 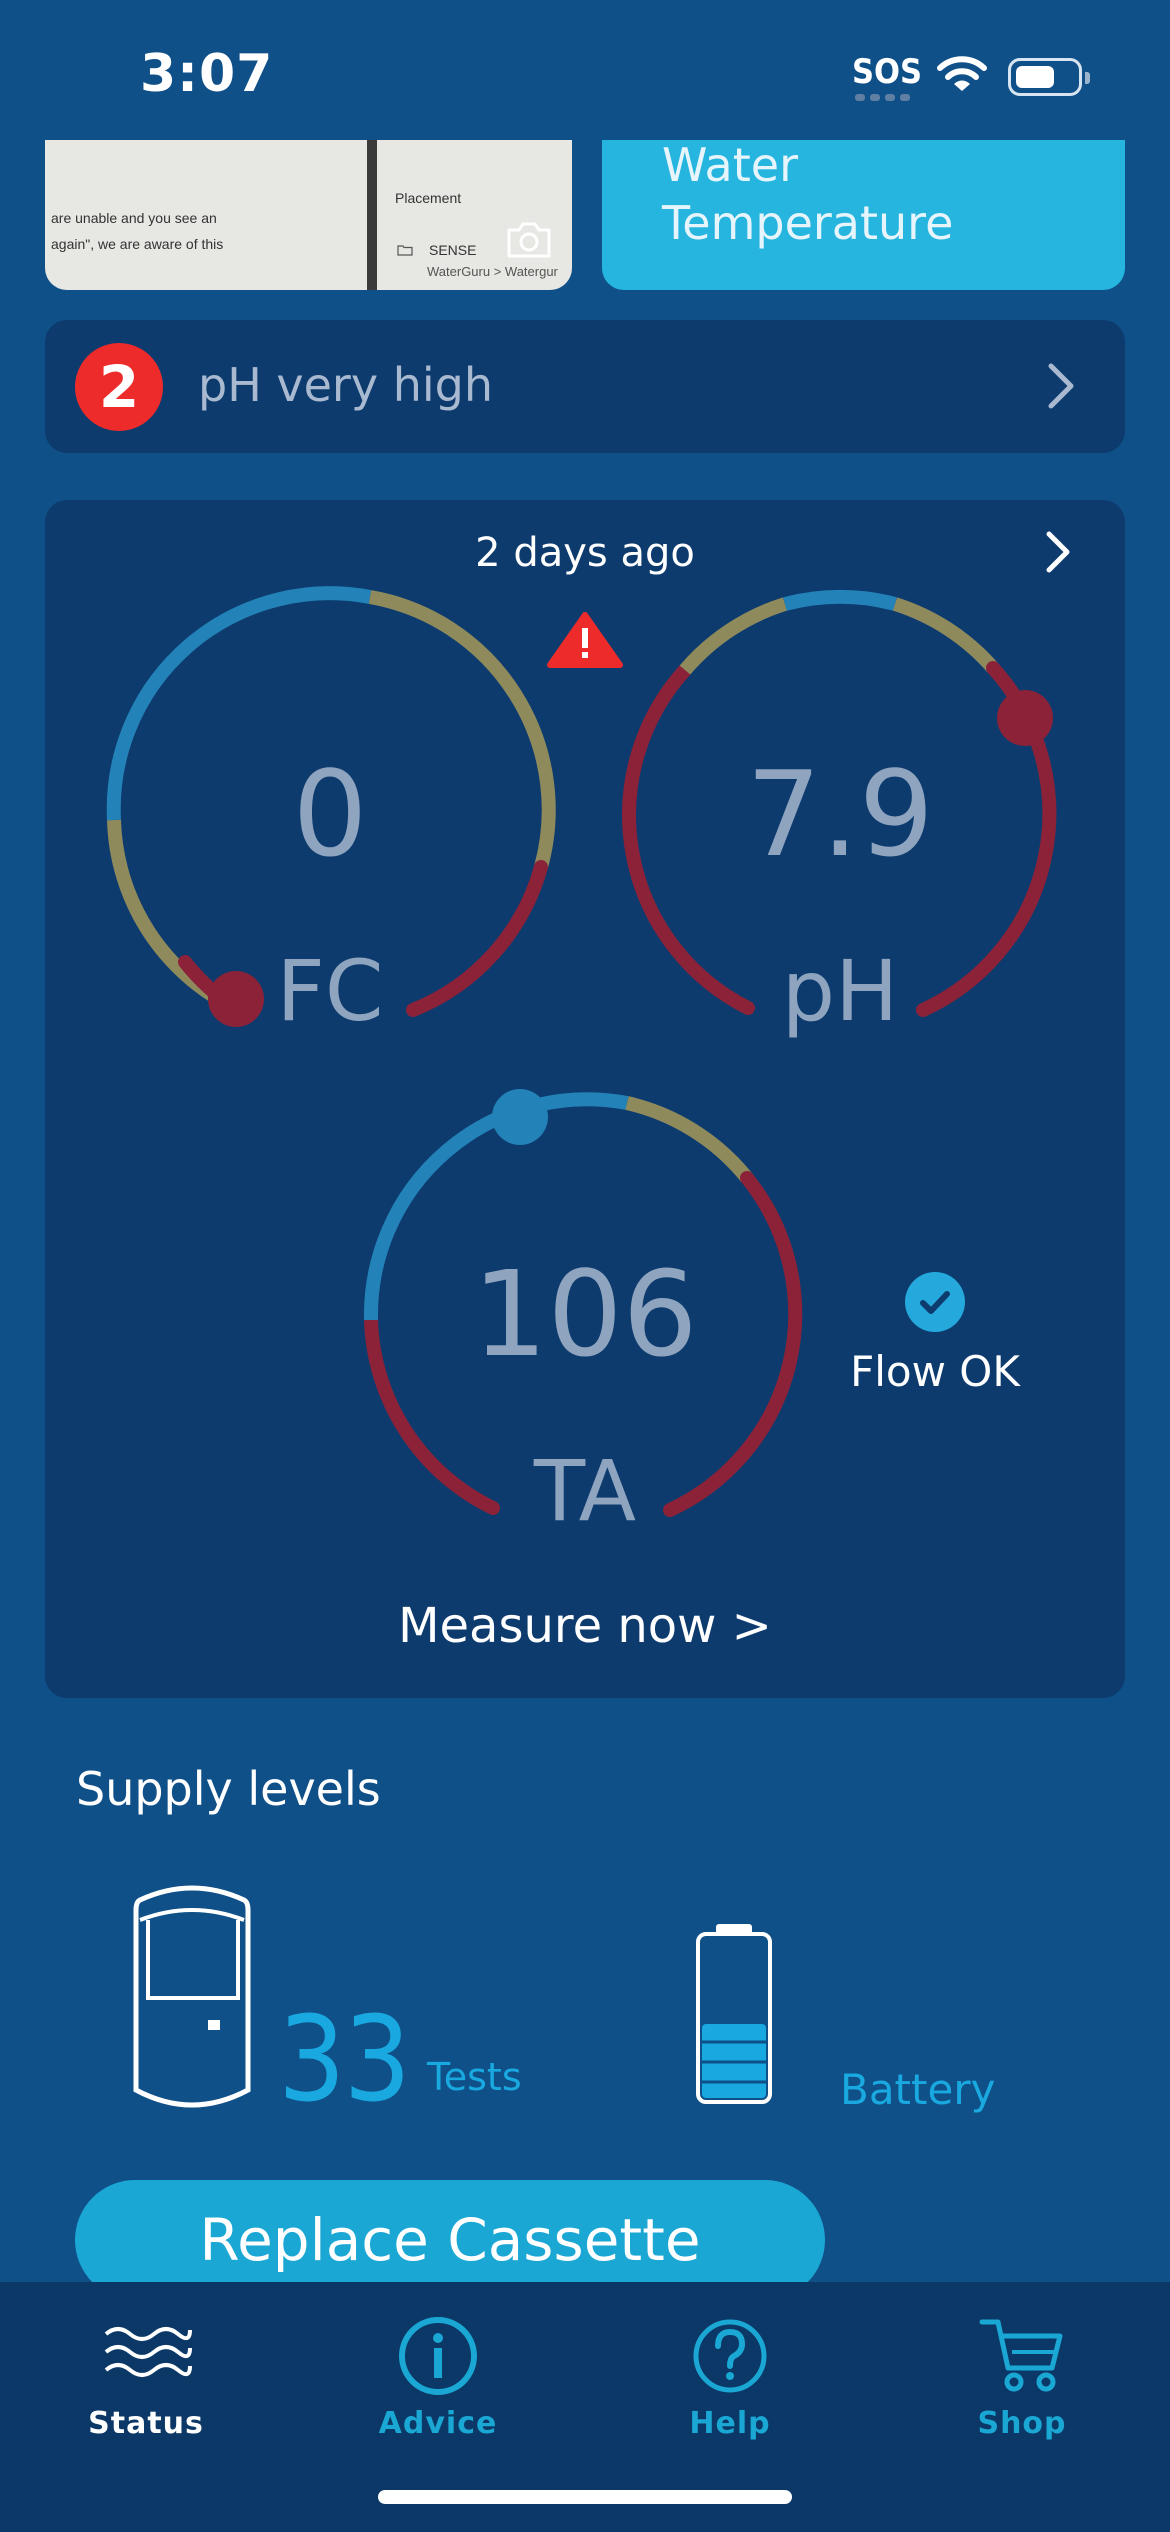 I want to click on water-temperature-card: Water Temperature, so click(x=863, y=214).